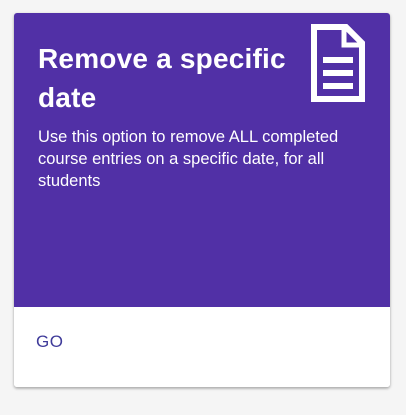  Describe the element at coordinates (338, 63) in the screenshot. I see `document-icon` at that location.